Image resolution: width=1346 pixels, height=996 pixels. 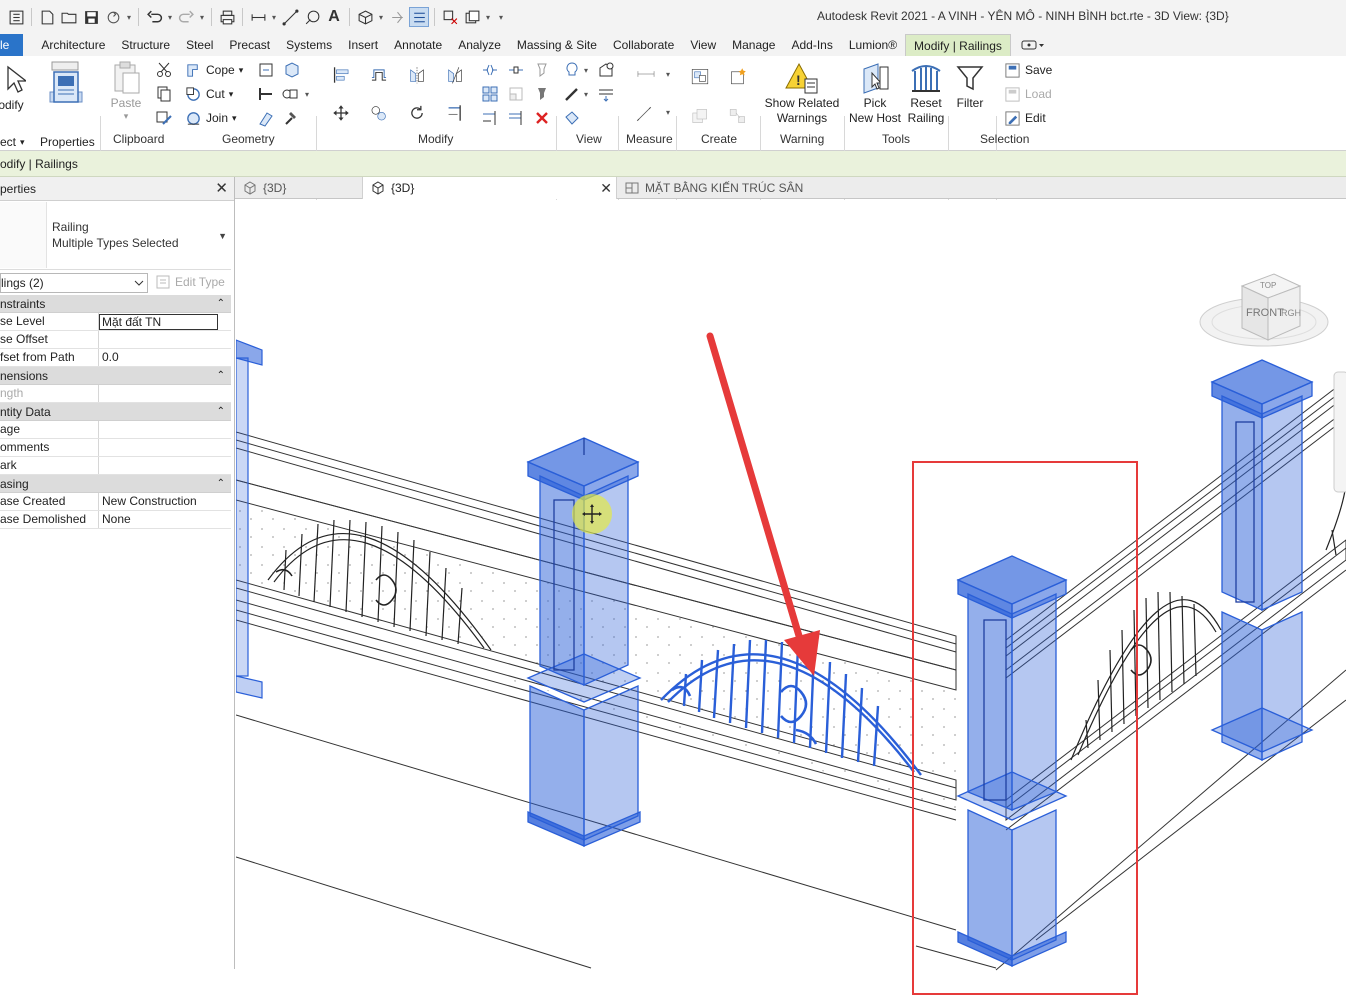 What do you see at coordinates (811, 45) in the screenshot?
I see `tab-add-ins: Add-Ins` at bounding box center [811, 45].